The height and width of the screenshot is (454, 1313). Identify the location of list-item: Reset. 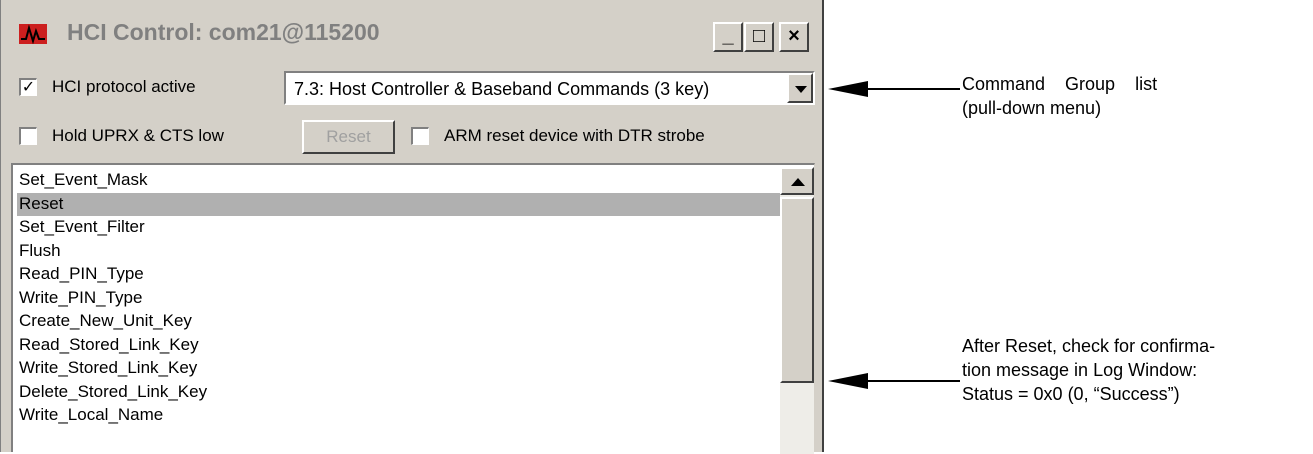
(401, 204).